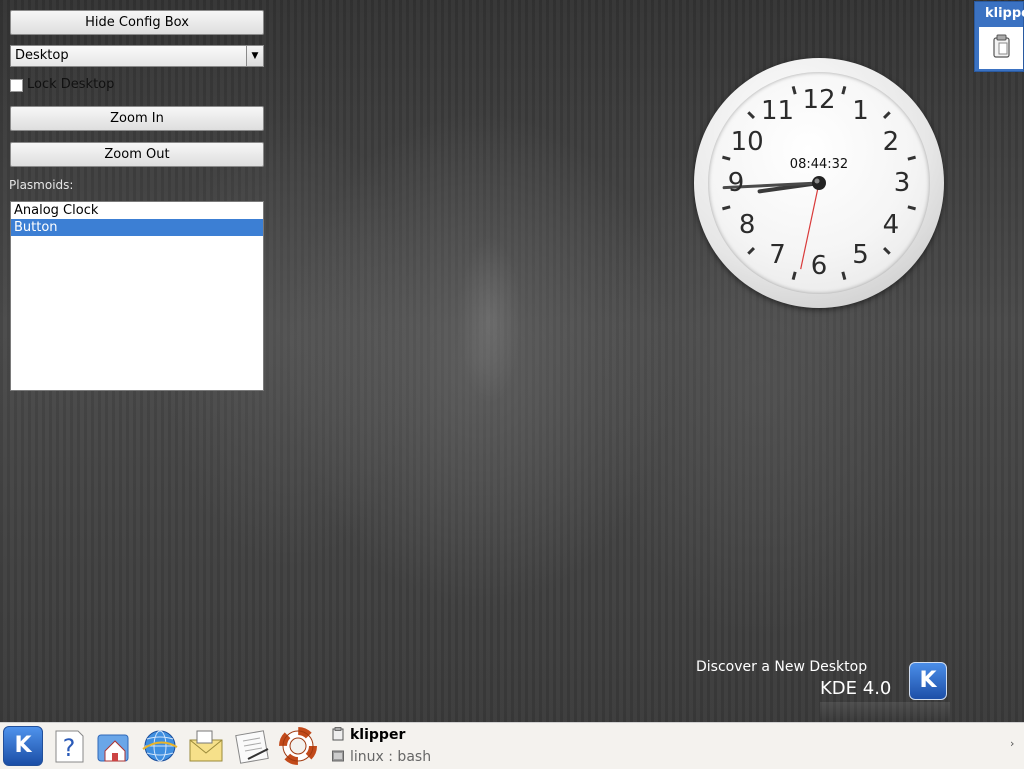 This screenshot has width=1024, height=769. Describe the element at coordinates (338, 756) in the screenshot. I see `terminal-icon` at that location.